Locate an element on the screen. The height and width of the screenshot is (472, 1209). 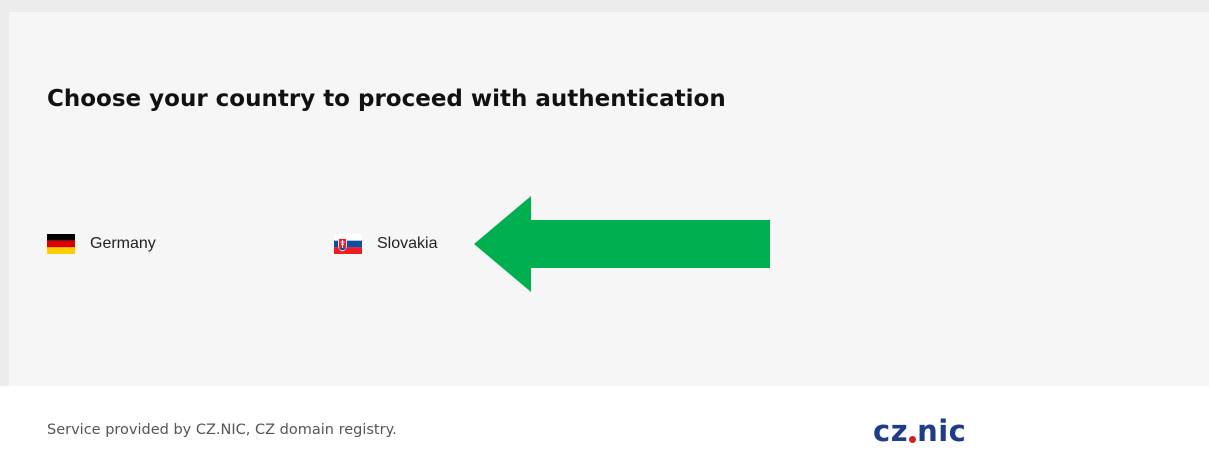
logo-text-nic: nic is located at coordinates (942, 431).